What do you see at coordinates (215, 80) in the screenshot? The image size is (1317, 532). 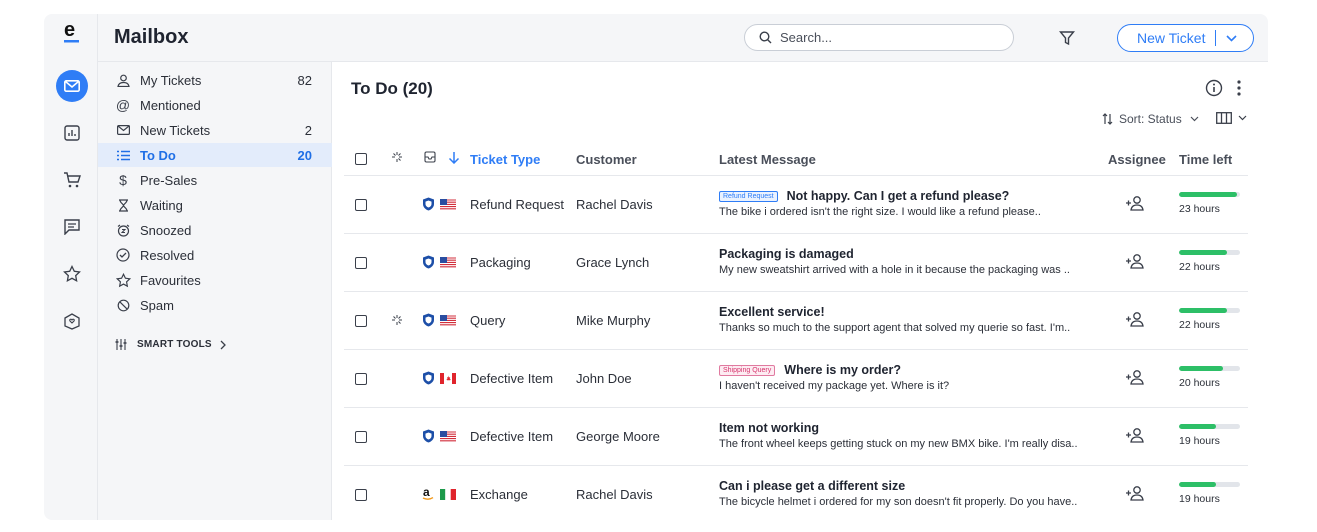 I see `sidebar-item-my-tickets: My Tickets 82` at bounding box center [215, 80].